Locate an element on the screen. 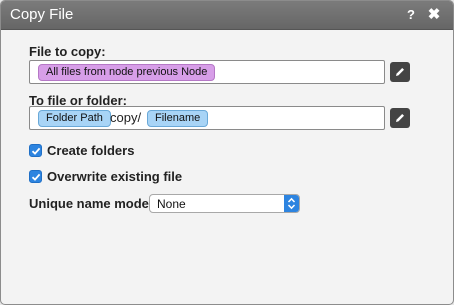 This screenshot has width=454, height=305. close-button: ✖ is located at coordinates (434, 15).